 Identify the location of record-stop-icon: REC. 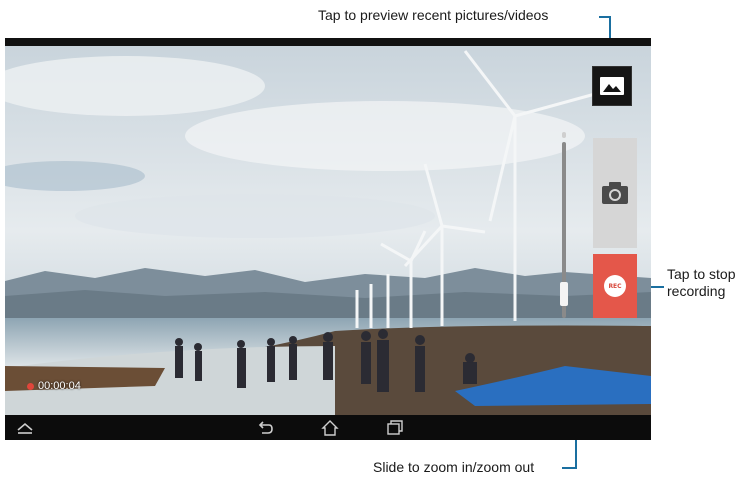
(615, 286).